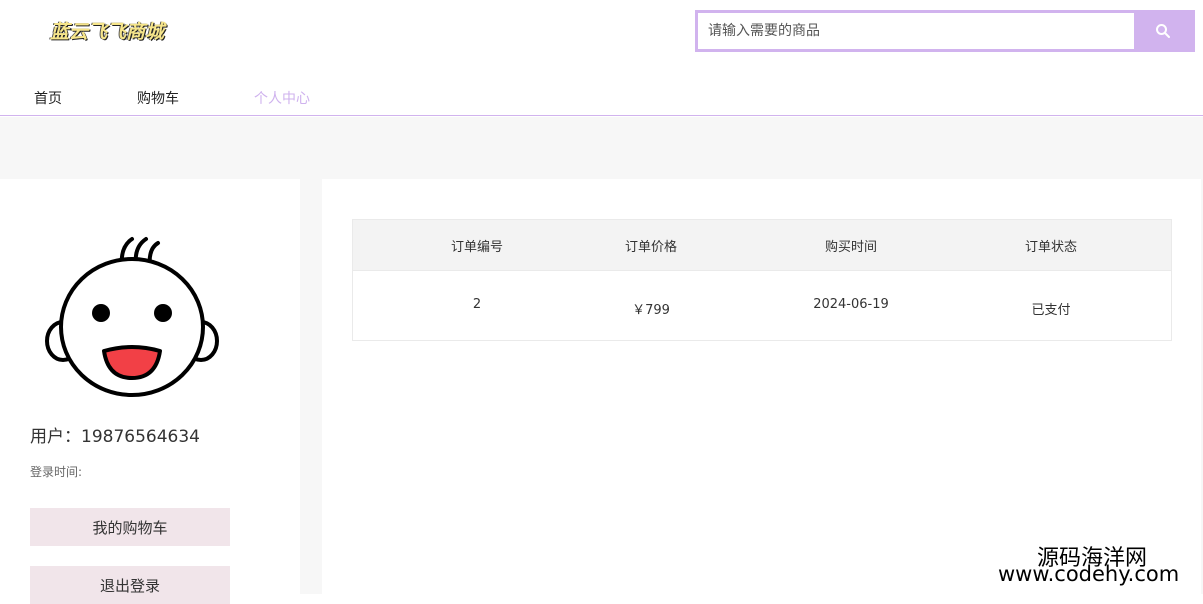 Image resolution: width=1203 pixels, height=604 pixels. What do you see at coordinates (1051, 310) in the screenshot?
I see `order-status: 已支付` at bounding box center [1051, 310].